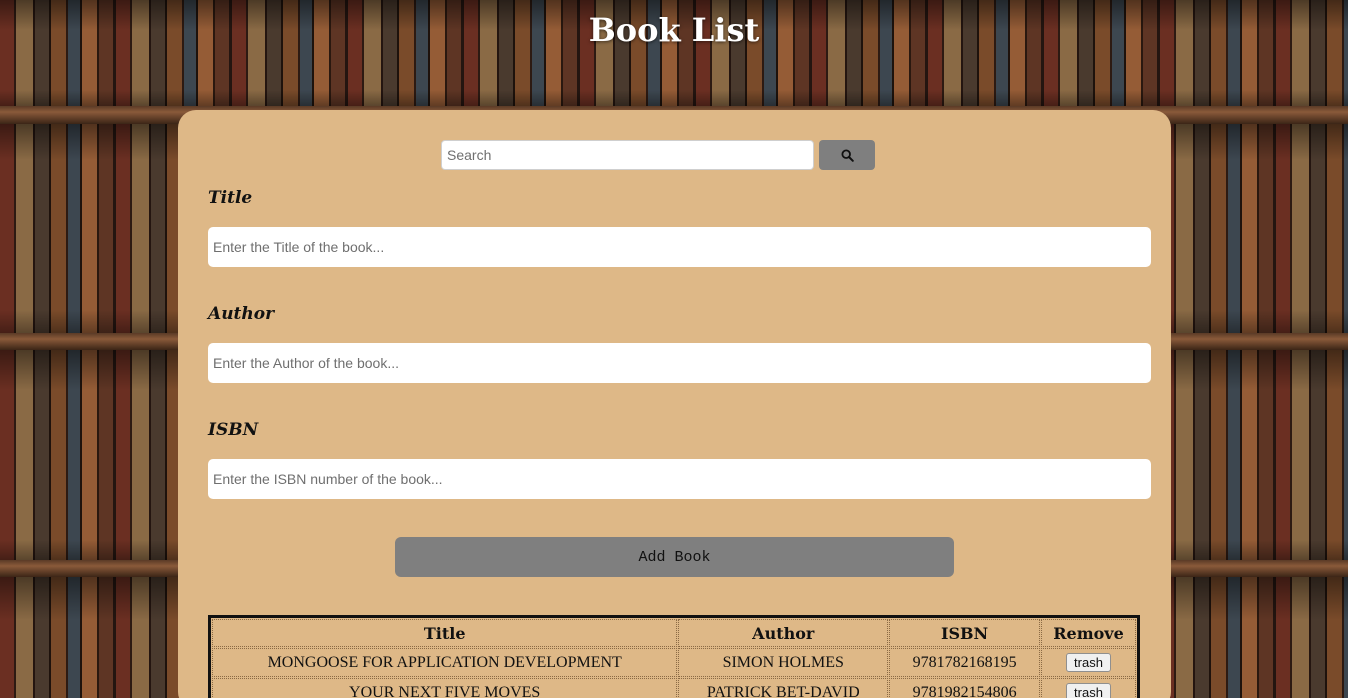 The height and width of the screenshot is (698, 1348). I want to click on page-title: Book List, so click(674, 30).